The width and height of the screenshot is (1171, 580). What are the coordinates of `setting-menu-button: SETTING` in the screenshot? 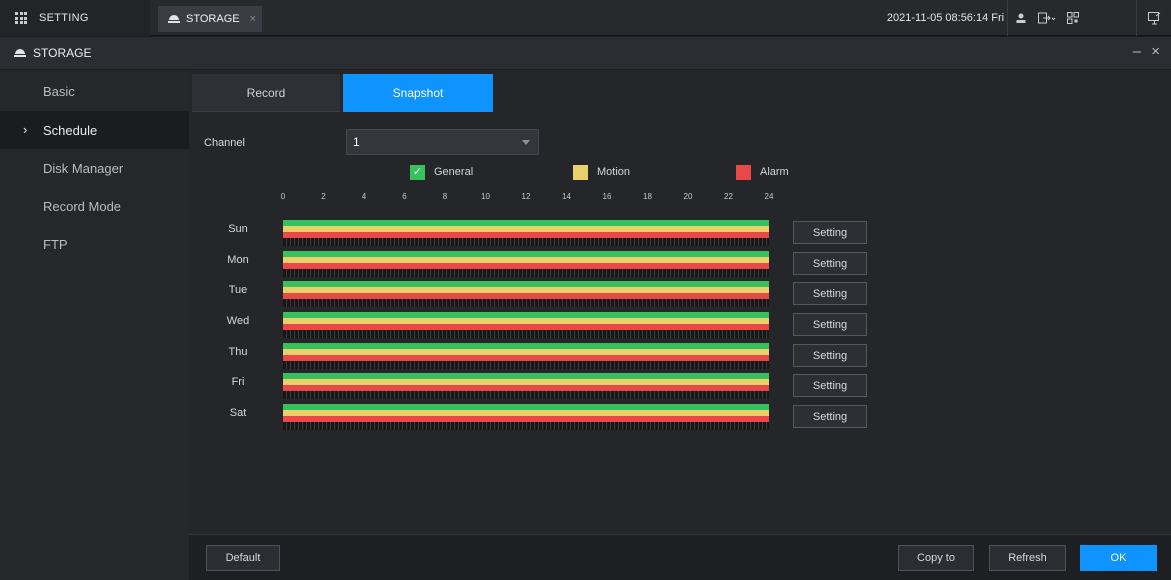 It's located at (75, 18).